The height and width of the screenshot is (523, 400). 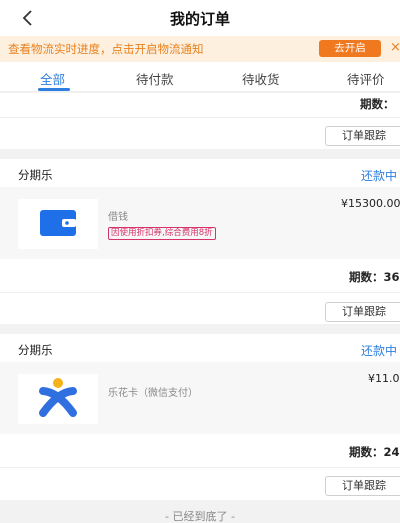 What do you see at coordinates (200, 516) in the screenshot?
I see `end-of-list-text: - 已经到底了 -` at bounding box center [200, 516].